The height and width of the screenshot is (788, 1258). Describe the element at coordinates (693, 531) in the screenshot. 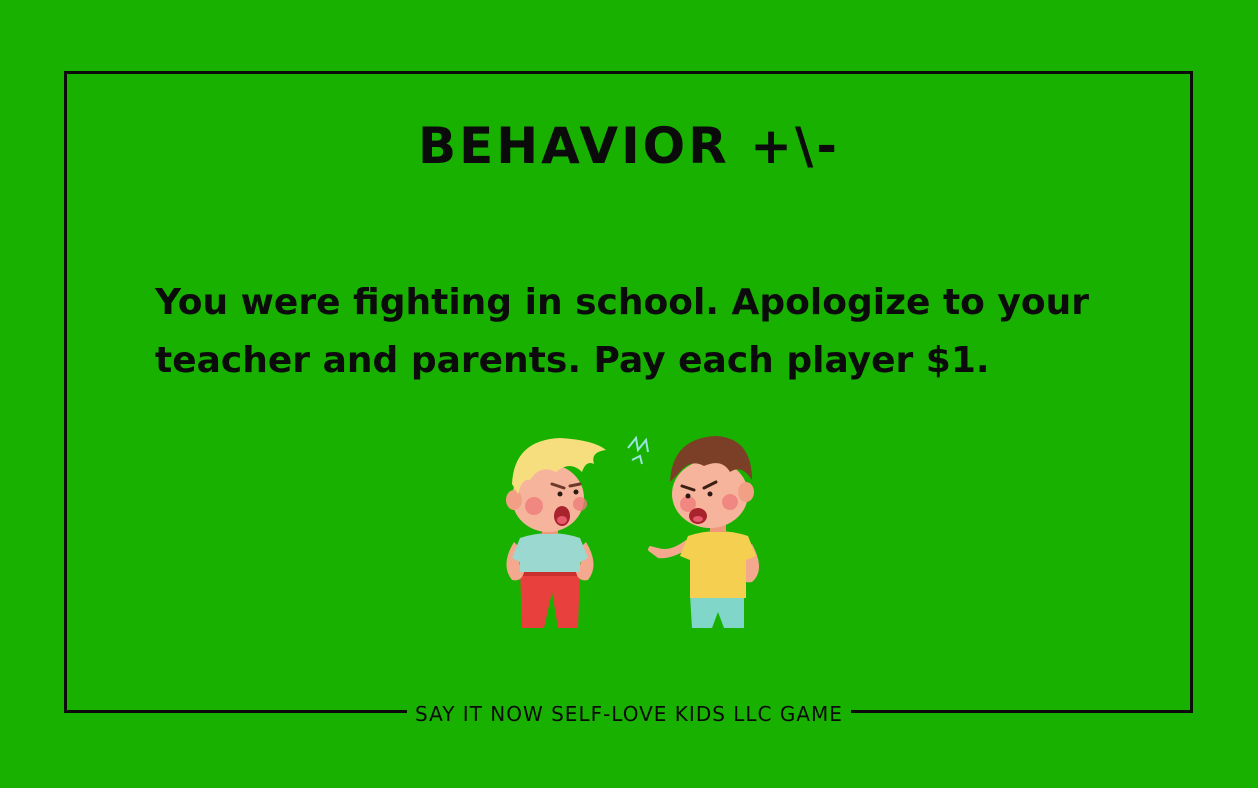

I see `brown-haired-boy-figure` at that location.